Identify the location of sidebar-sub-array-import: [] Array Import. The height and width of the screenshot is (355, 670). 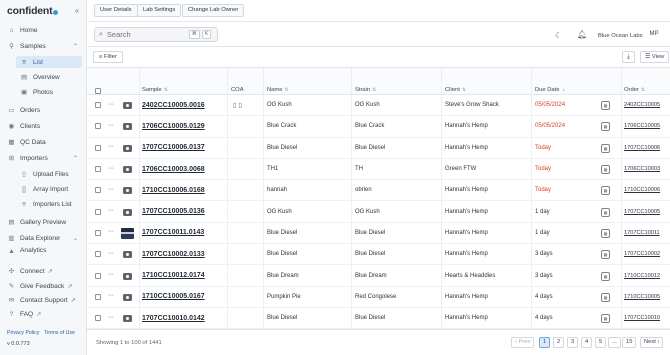
(49, 189).